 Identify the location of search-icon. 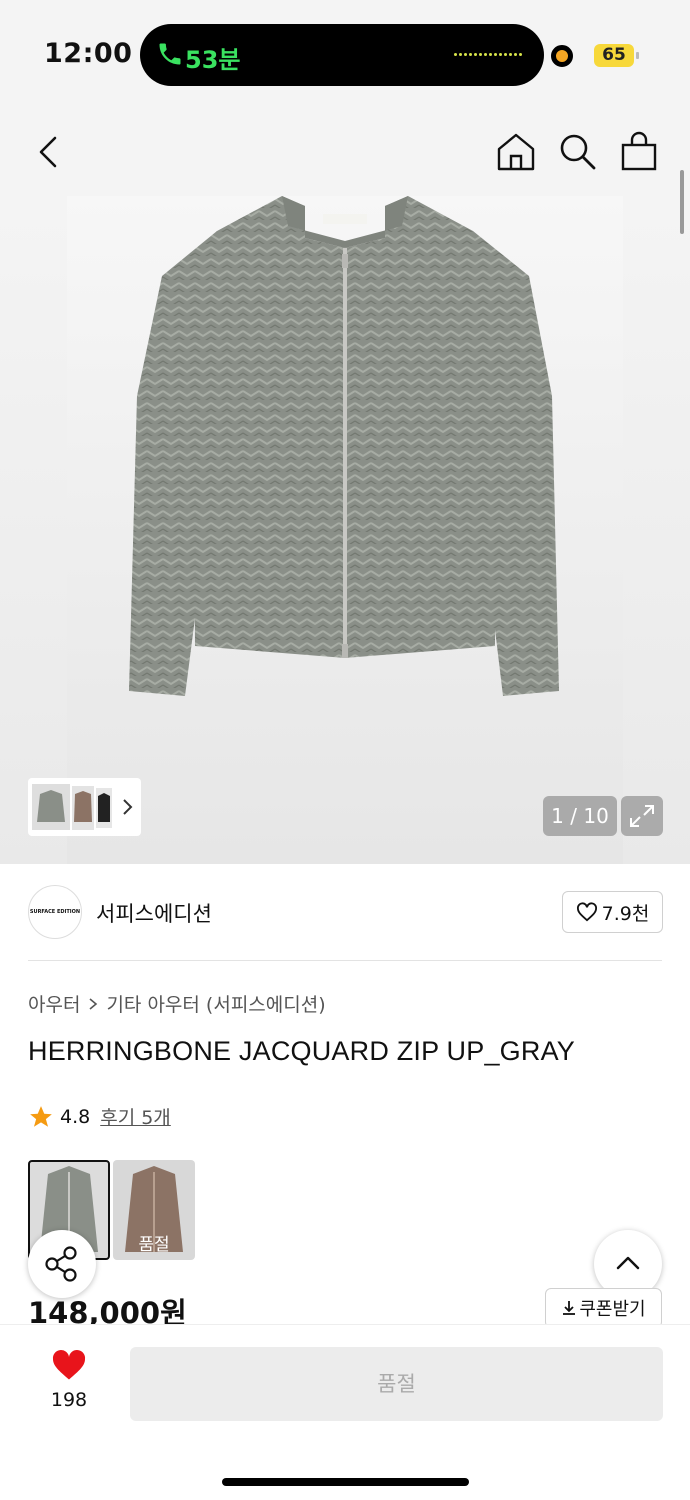
(578, 152).